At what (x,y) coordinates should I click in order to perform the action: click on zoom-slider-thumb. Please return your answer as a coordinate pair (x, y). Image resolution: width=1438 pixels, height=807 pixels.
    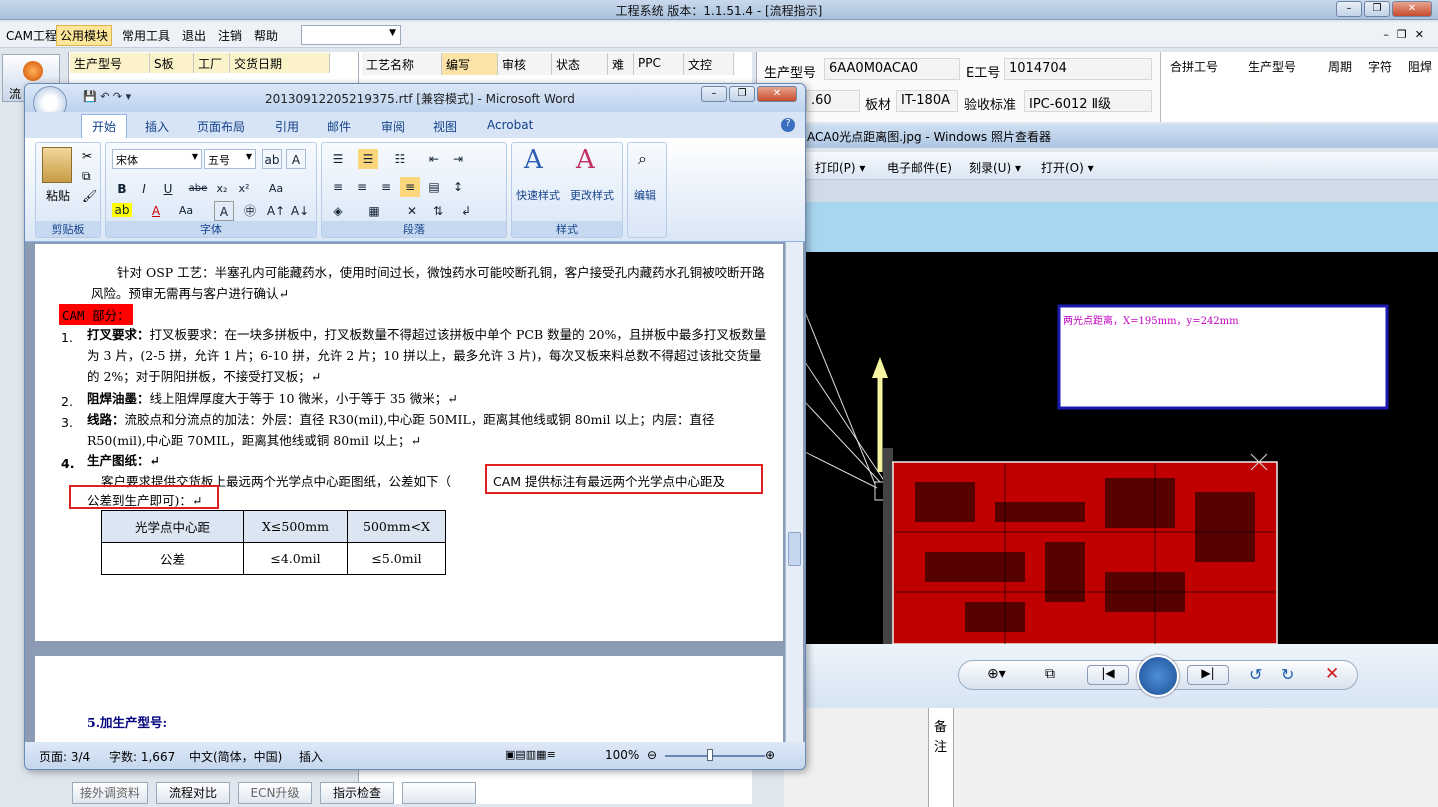
    Looking at the image, I should click on (710, 755).